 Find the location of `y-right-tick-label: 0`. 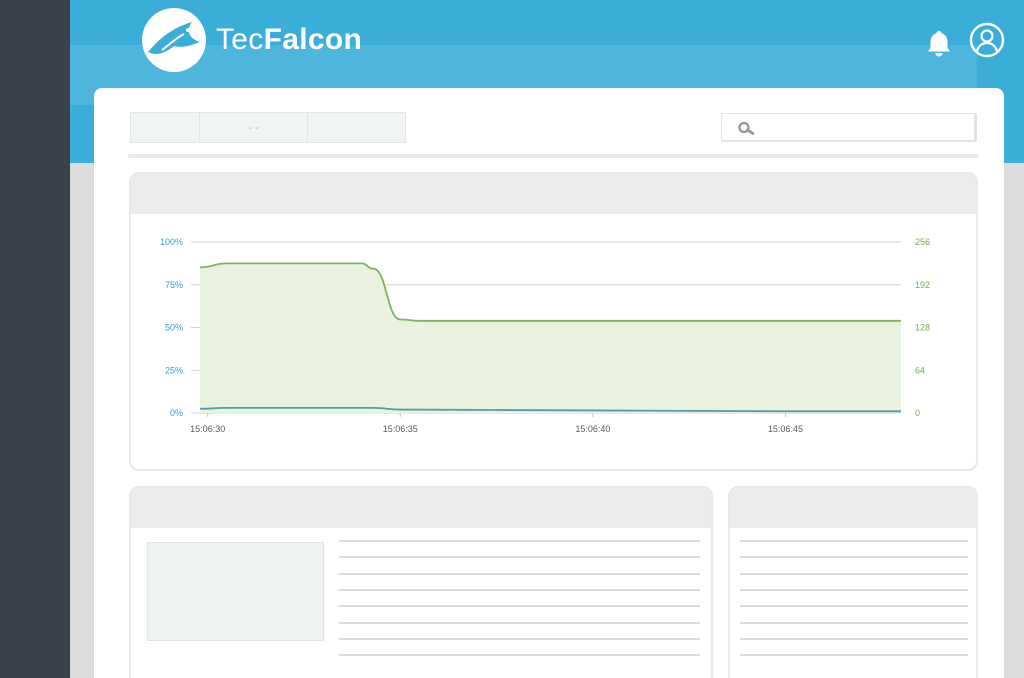

y-right-tick-label: 0 is located at coordinates (917, 413).